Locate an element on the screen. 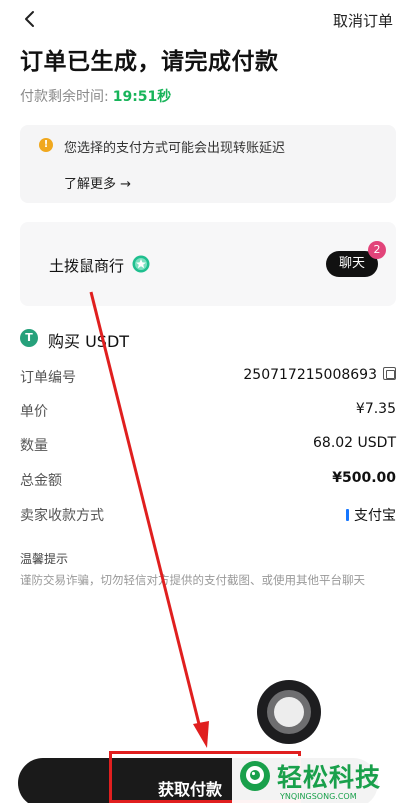 The image size is (415, 803). watermark-logo-icon is located at coordinates (255, 776).